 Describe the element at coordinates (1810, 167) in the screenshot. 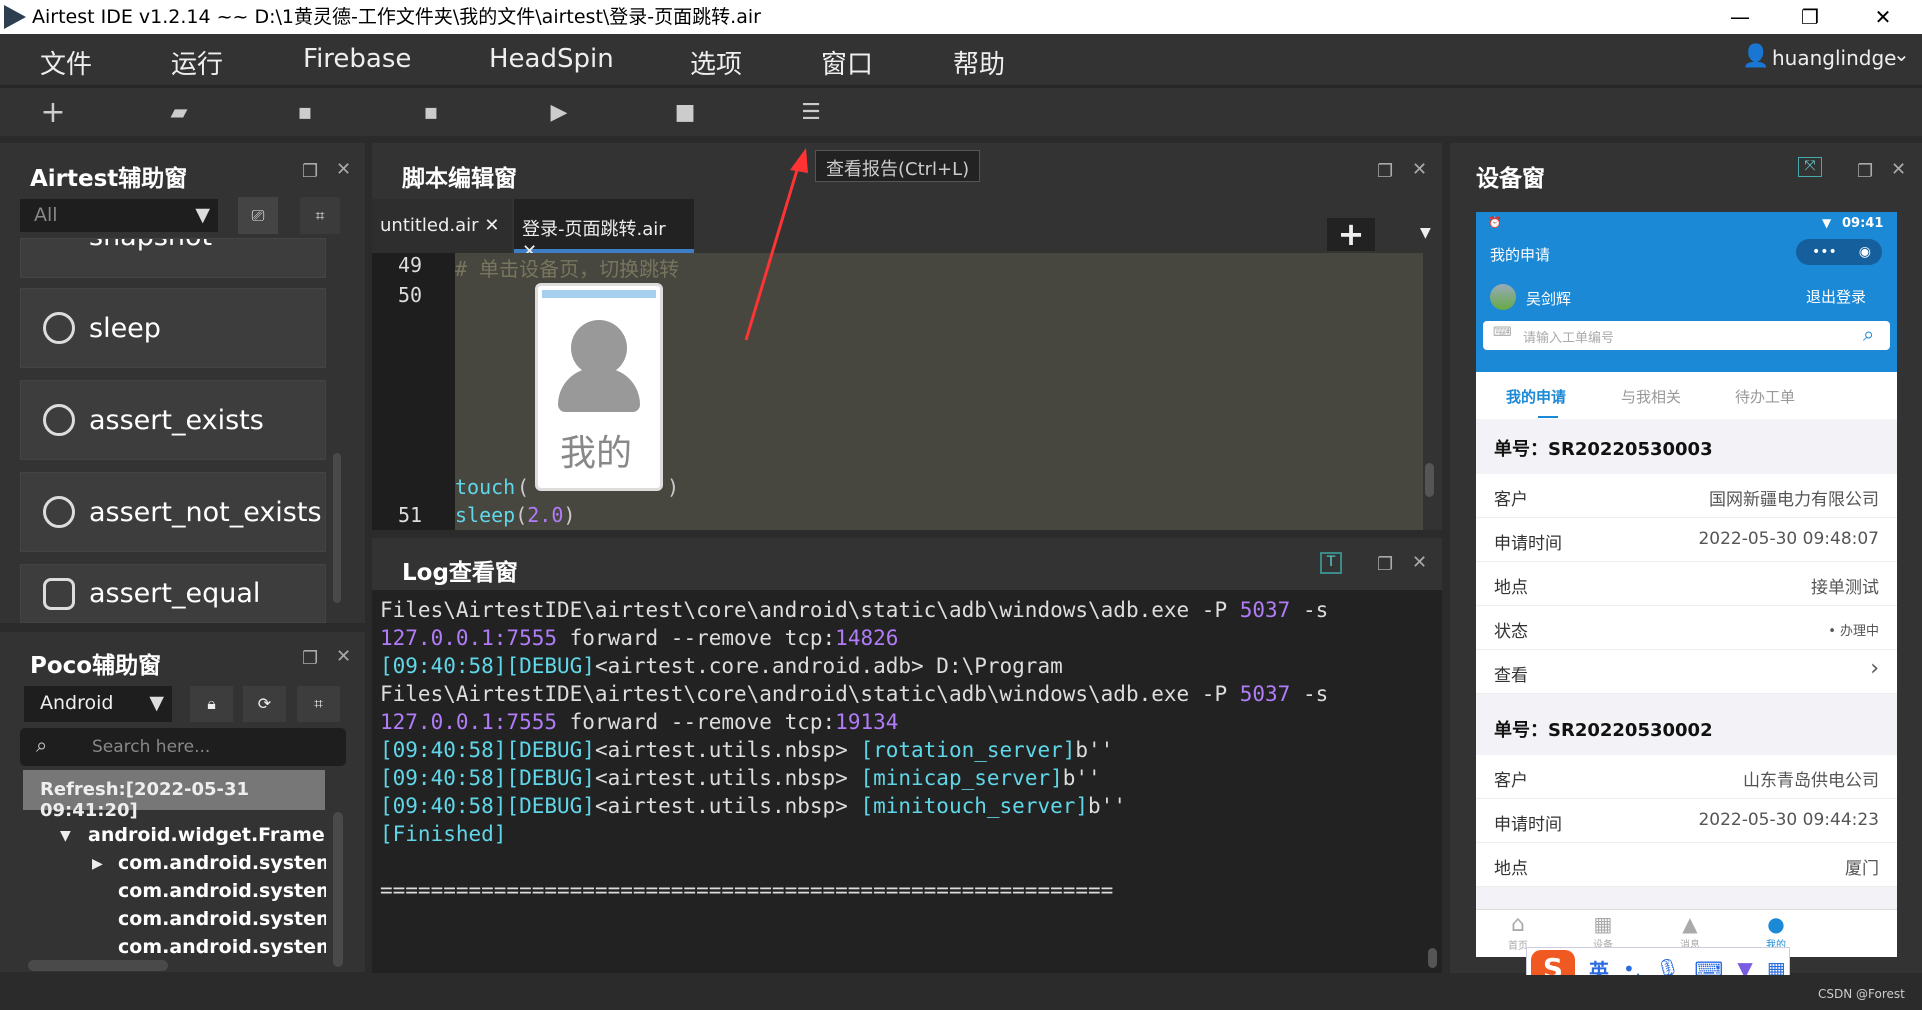

I see `fit-screen-icon: ⤧` at that location.